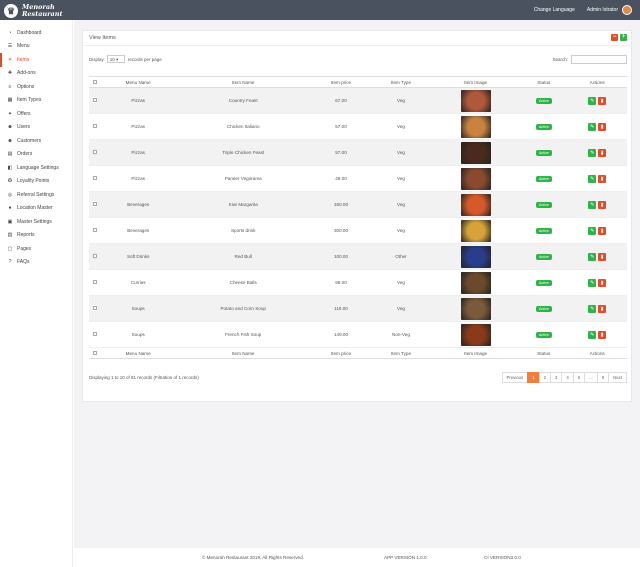 This screenshot has height=567, width=640. What do you see at coordinates (138, 178) in the screenshot?
I see `cell-menu: Pizzas` at bounding box center [138, 178].